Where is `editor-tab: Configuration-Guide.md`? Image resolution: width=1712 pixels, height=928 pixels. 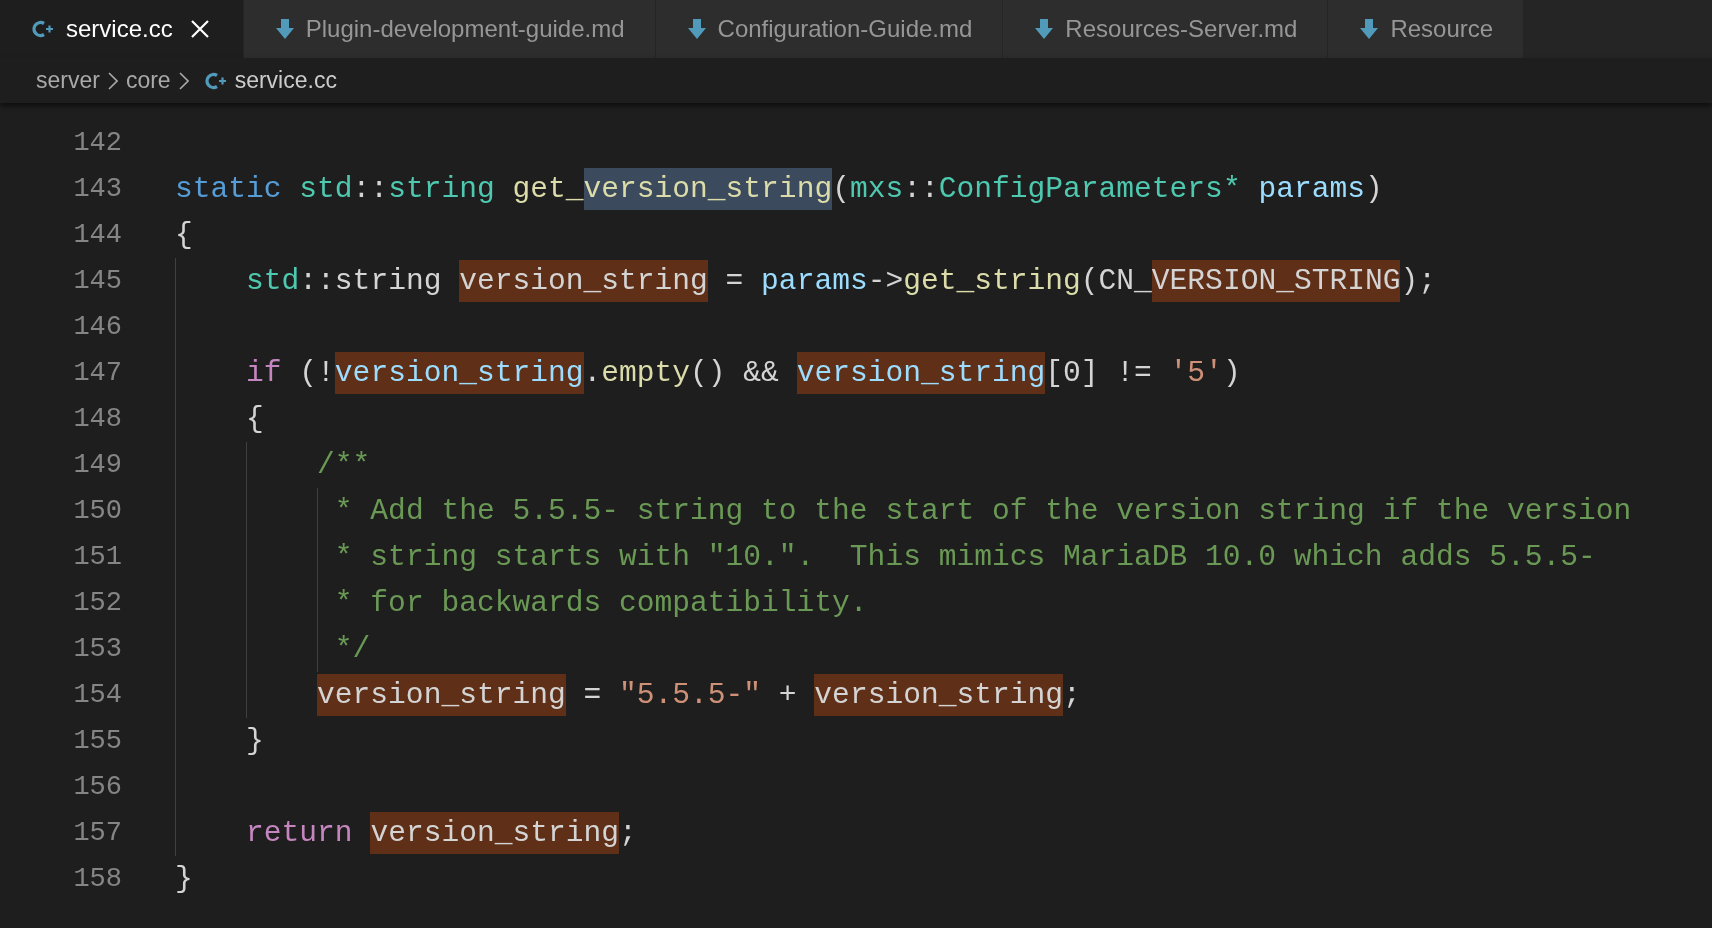
editor-tab: Configuration-Guide.md is located at coordinates (829, 29).